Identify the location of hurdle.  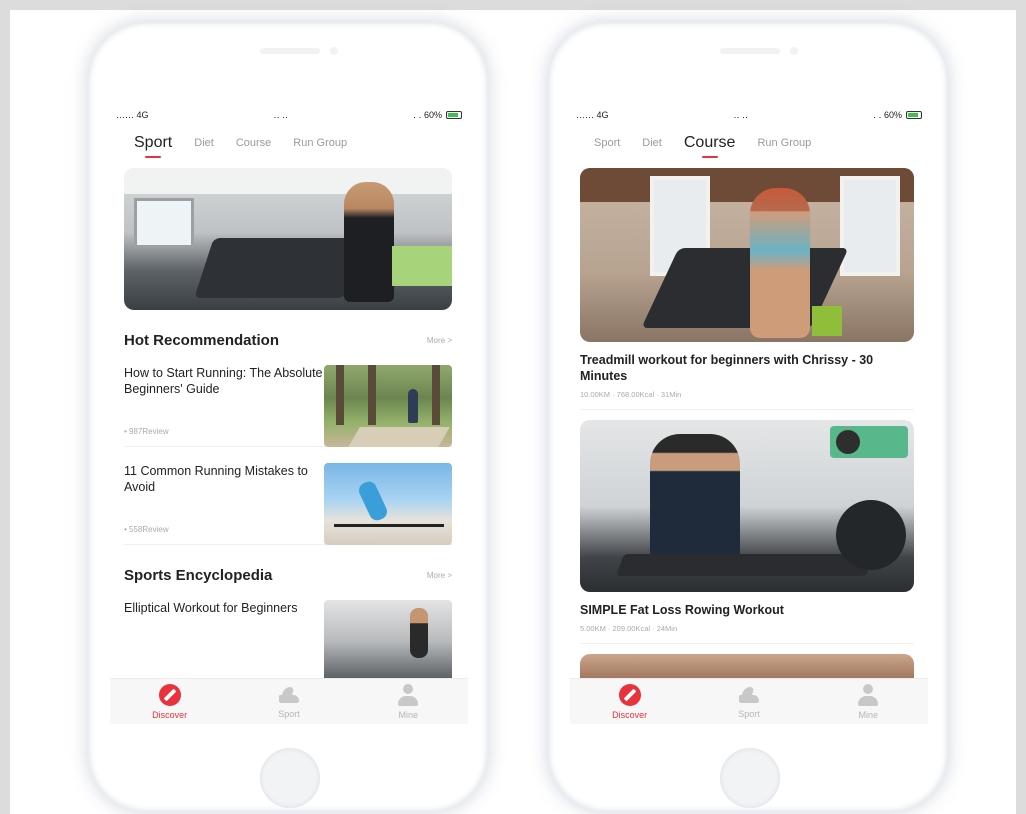
(389, 525).